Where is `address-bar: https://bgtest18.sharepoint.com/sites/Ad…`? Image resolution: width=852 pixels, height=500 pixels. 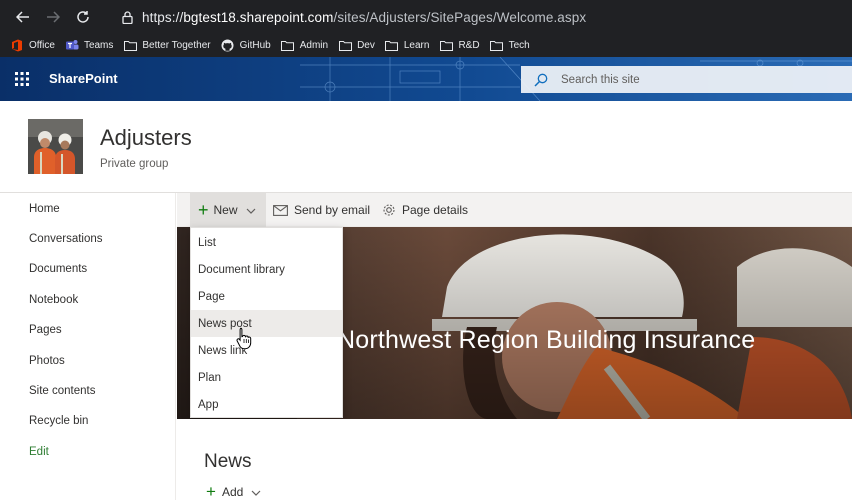 address-bar: https://bgtest18.sharepoint.com/sites/Ad… is located at coordinates (482, 17).